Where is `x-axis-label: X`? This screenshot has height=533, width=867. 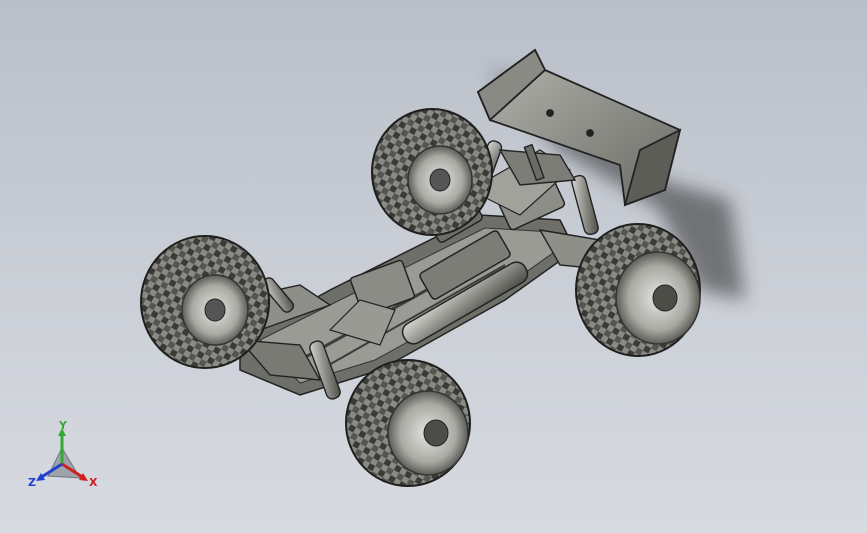 x-axis-label: X is located at coordinates (93, 482).